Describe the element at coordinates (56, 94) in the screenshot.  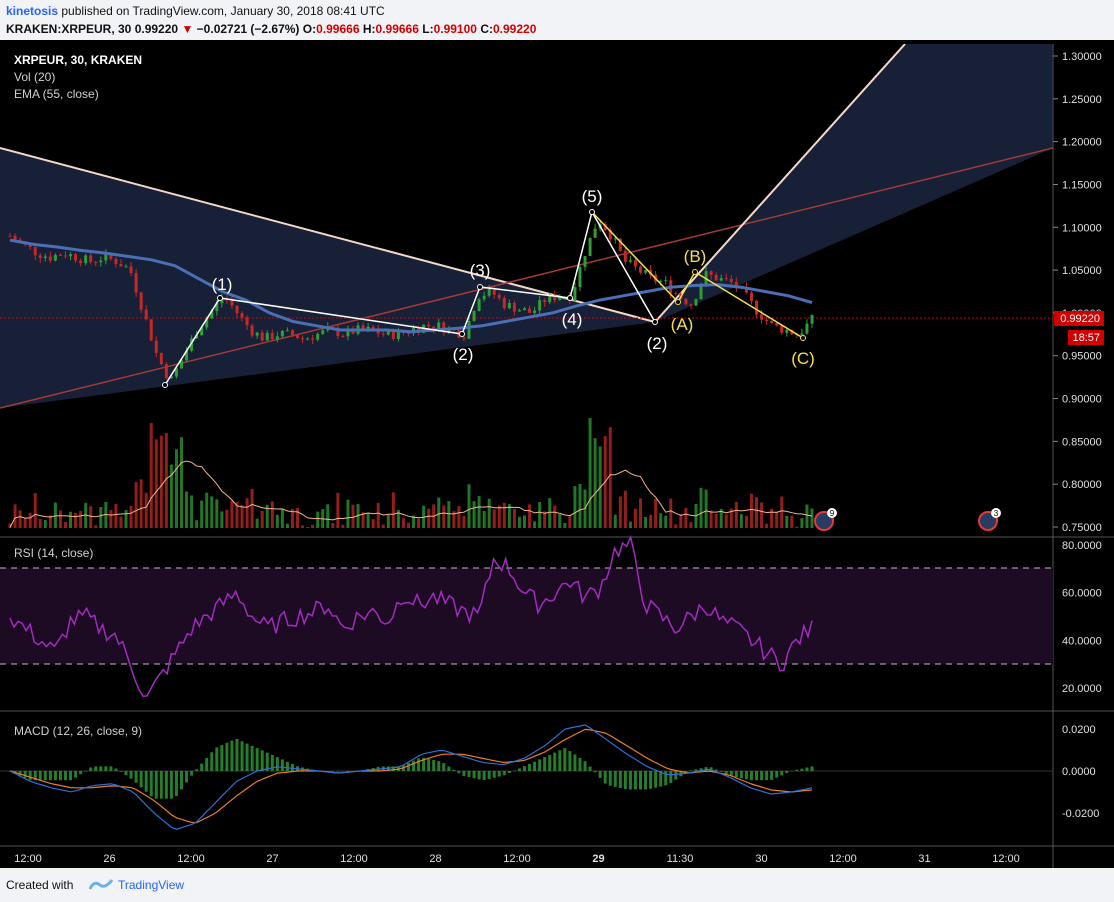
I see `legend-ema: EMA (55, close)` at that location.